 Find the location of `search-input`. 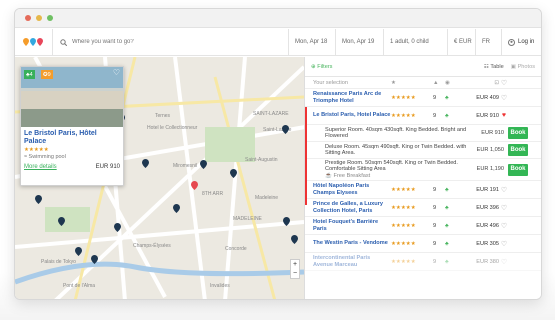

search-input is located at coordinates (172, 42).